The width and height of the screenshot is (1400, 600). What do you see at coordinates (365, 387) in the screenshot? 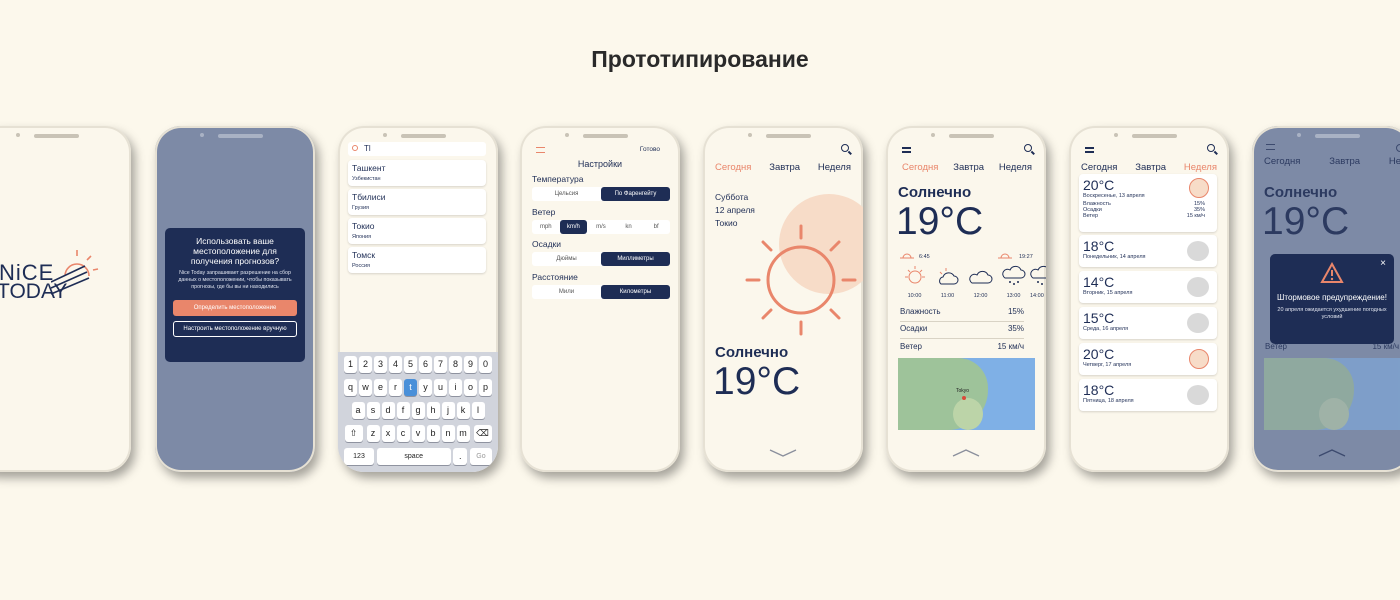
I see `key: w` at bounding box center [365, 387].